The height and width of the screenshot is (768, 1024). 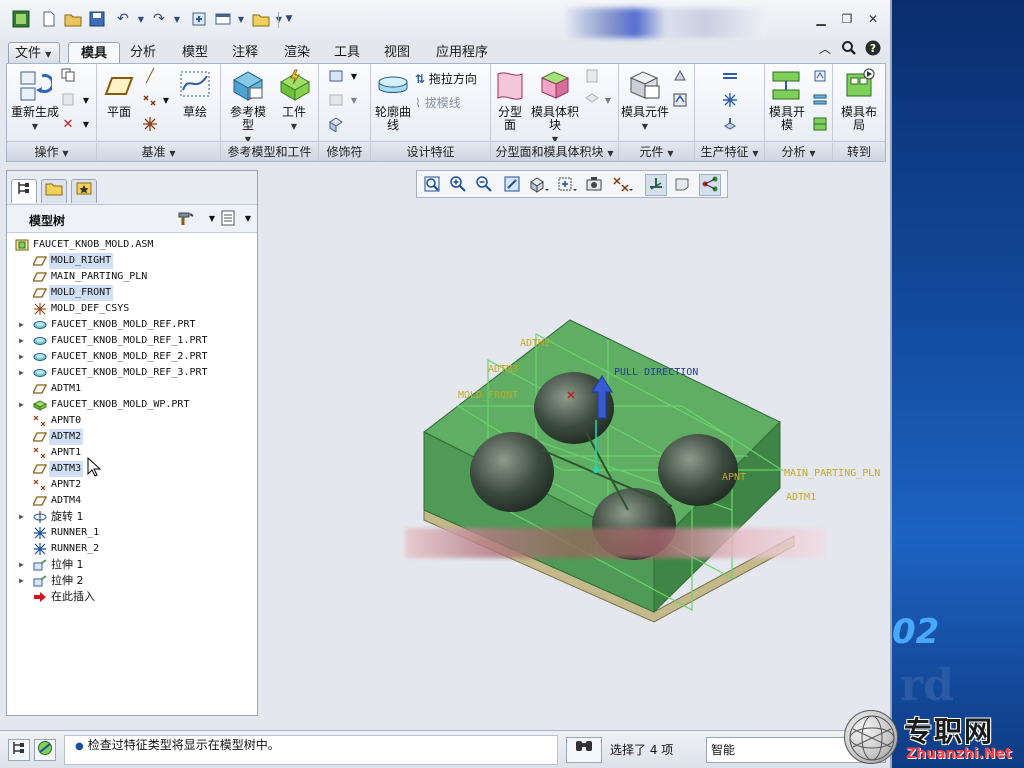 I want to click on tree-item: MOLD_RIGHT, so click(x=132, y=261).